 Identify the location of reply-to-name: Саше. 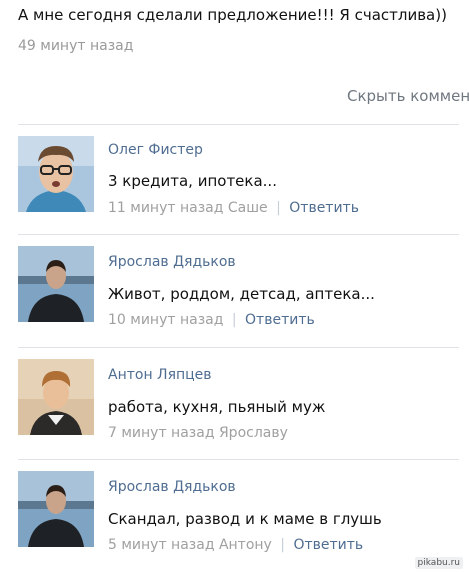
(248, 208).